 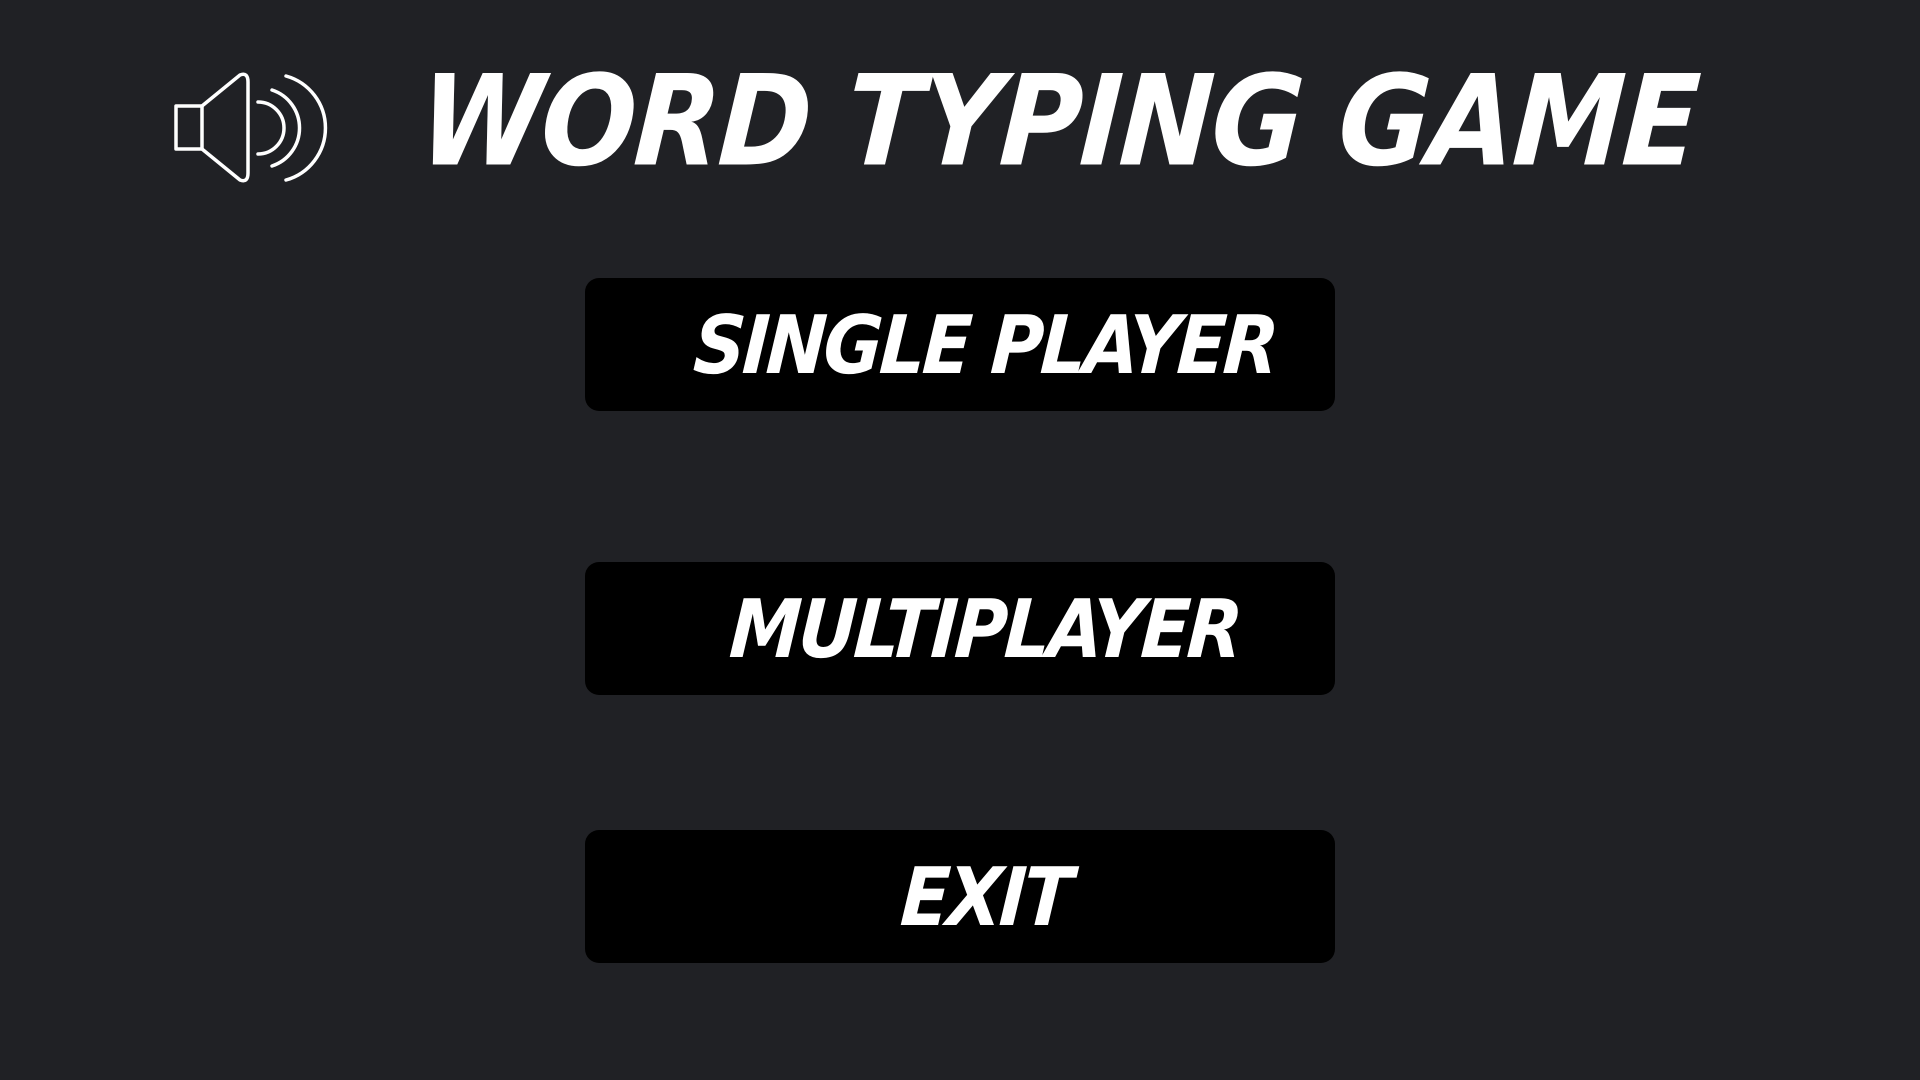 What do you see at coordinates (985, 628) in the screenshot?
I see `multiplayer-label: MULTIPLAYER` at bounding box center [985, 628].